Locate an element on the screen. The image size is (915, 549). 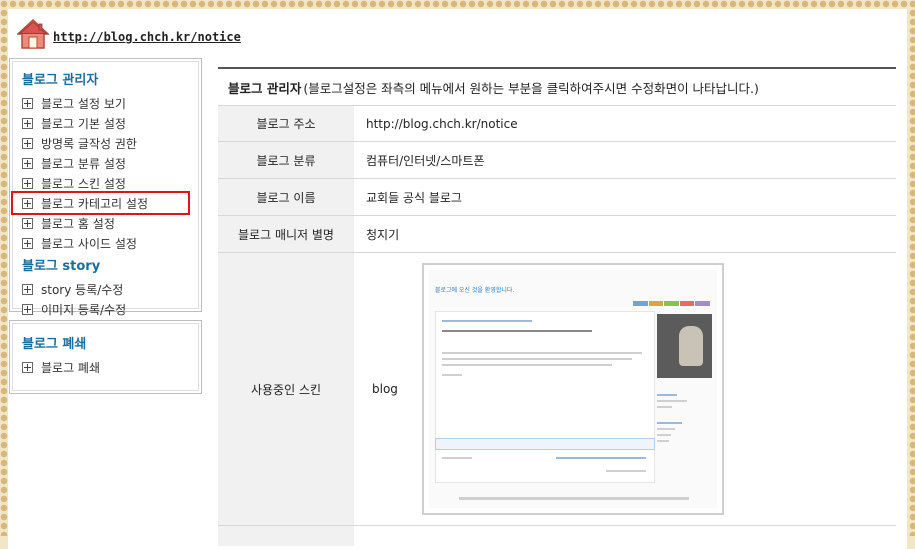
info-row-address: 블로그 주소 http://blog.chch.kr/notice is located at coordinates (557, 124).